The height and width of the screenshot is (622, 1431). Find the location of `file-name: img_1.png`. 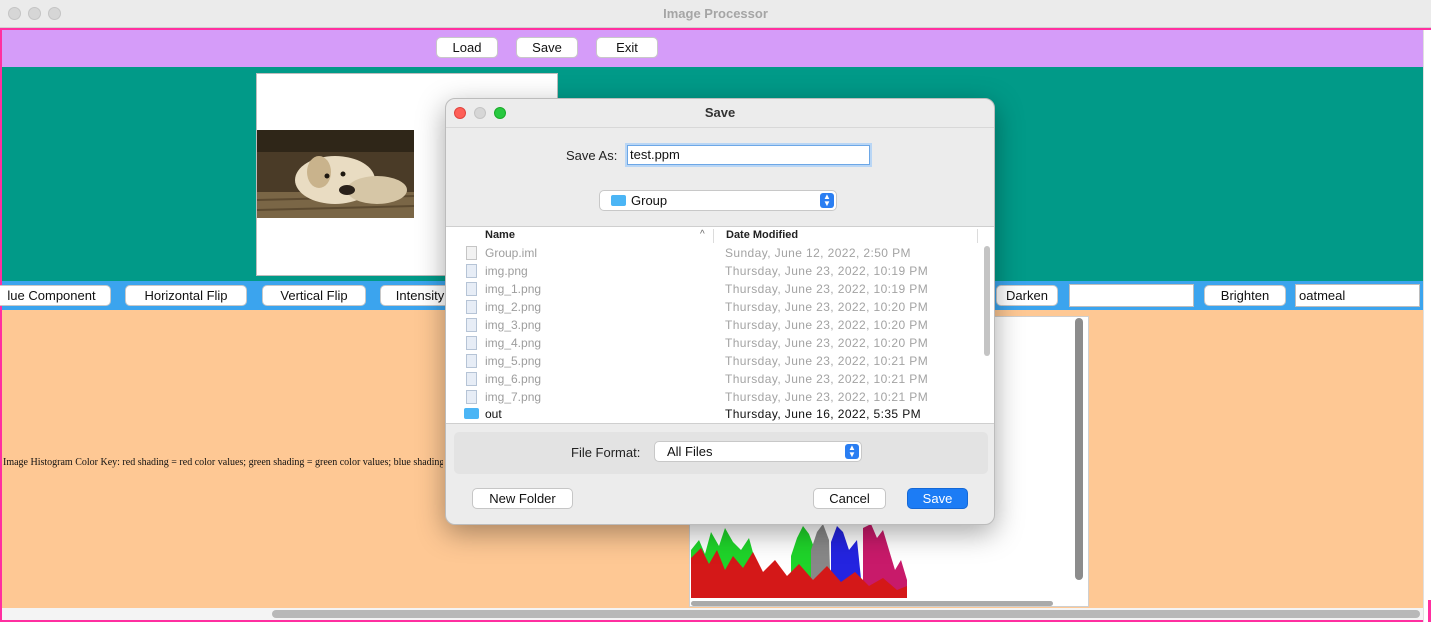

file-name: img_1.png is located at coordinates (513, 289).